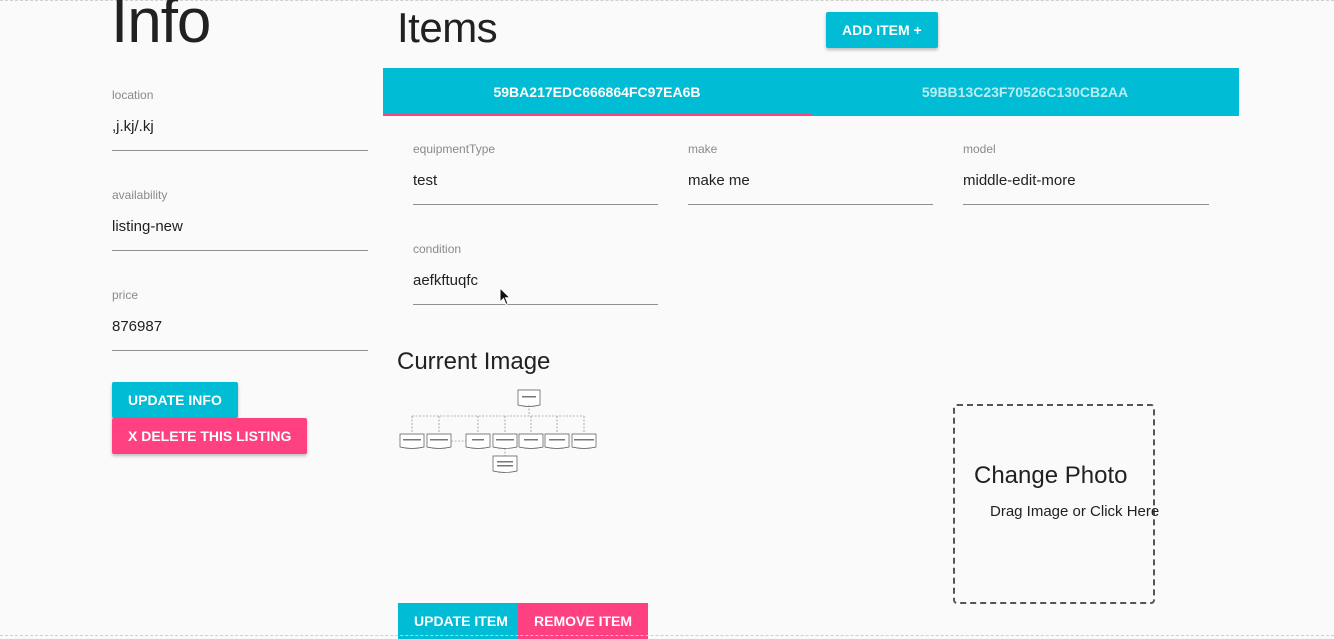 The height and width of the screenshot is (639, 1334). What do you see at coordinates (240, 150) in the screenshot?
I see `location-underline` at bounding box center [240, 150].